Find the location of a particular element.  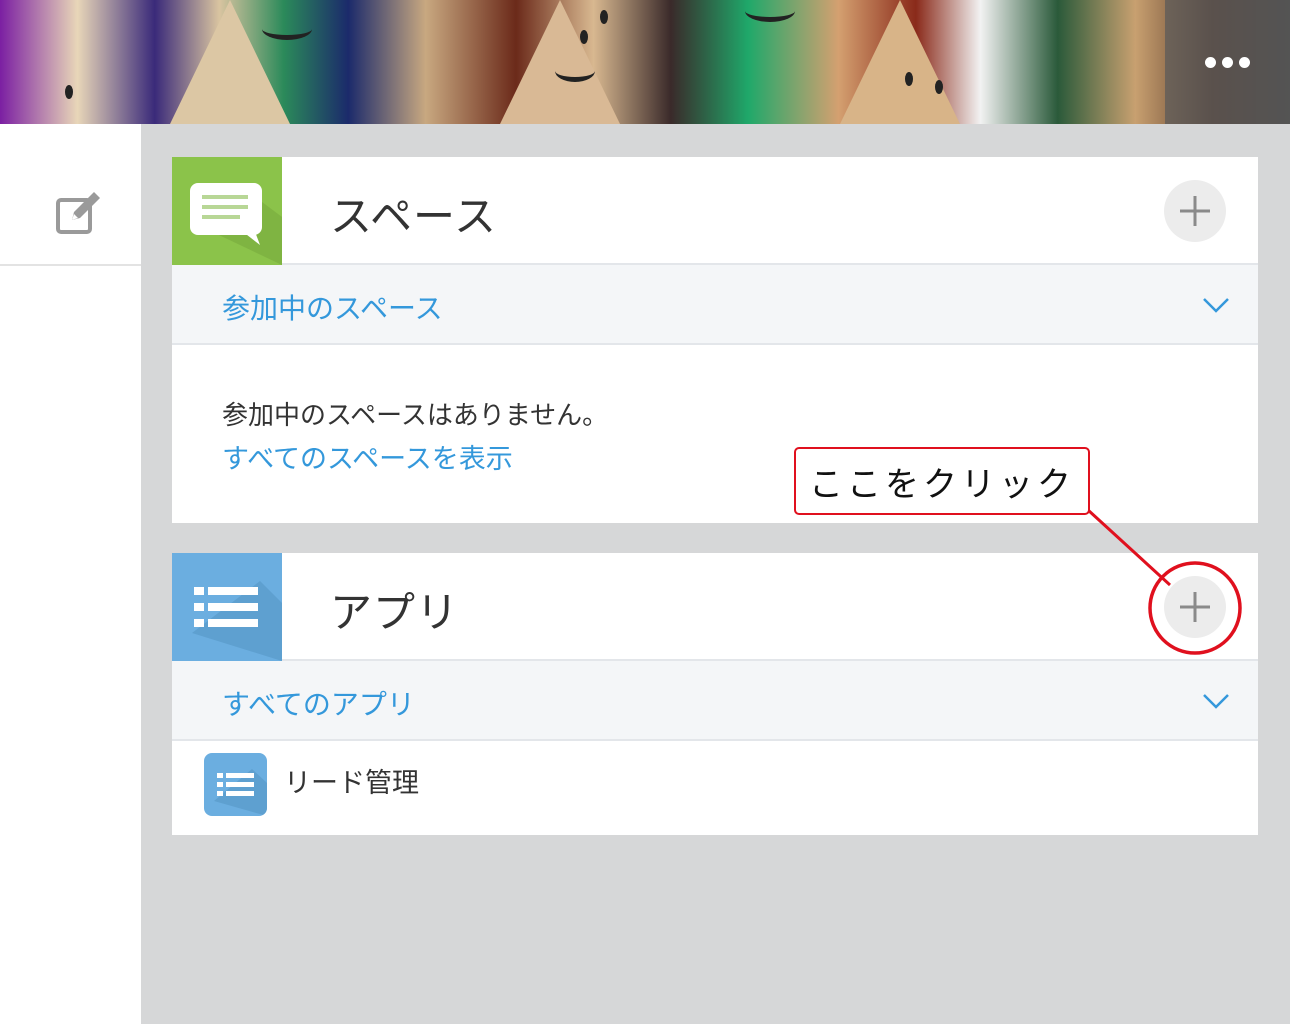

header-banner is located at coordinates (645, 62).